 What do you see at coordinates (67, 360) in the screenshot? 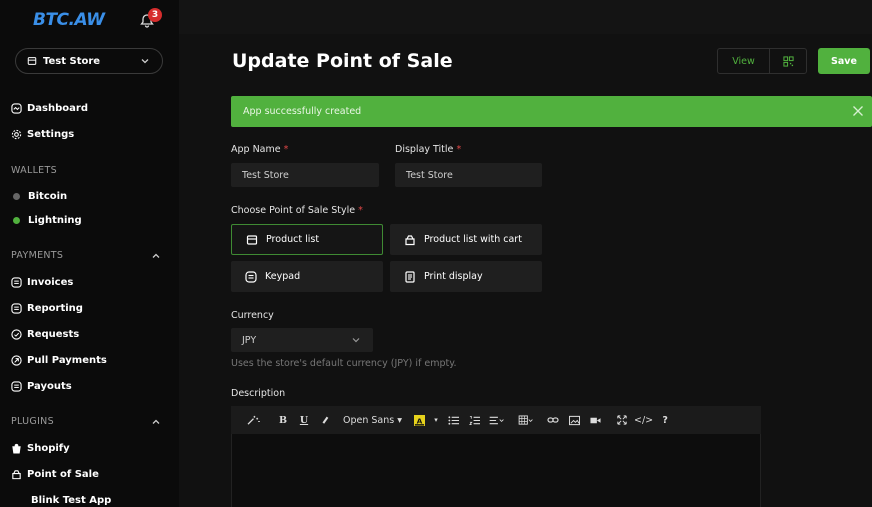
I see `sidebar-item-label: Pull Payments` at bounding box center [67, 360].